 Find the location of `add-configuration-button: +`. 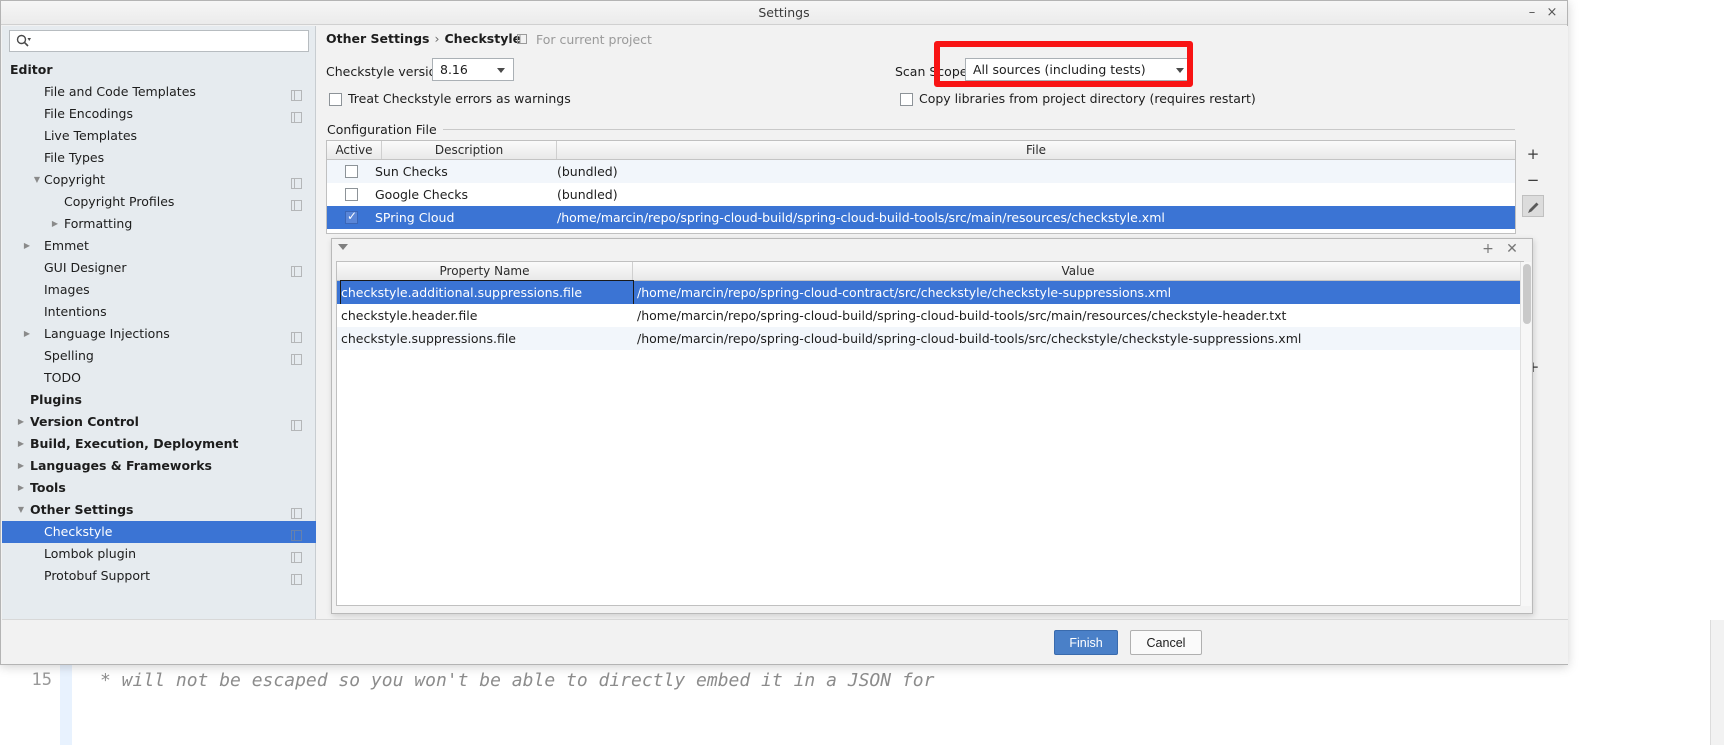

add-configuration-button: + is located at coordinates (1533, 154).